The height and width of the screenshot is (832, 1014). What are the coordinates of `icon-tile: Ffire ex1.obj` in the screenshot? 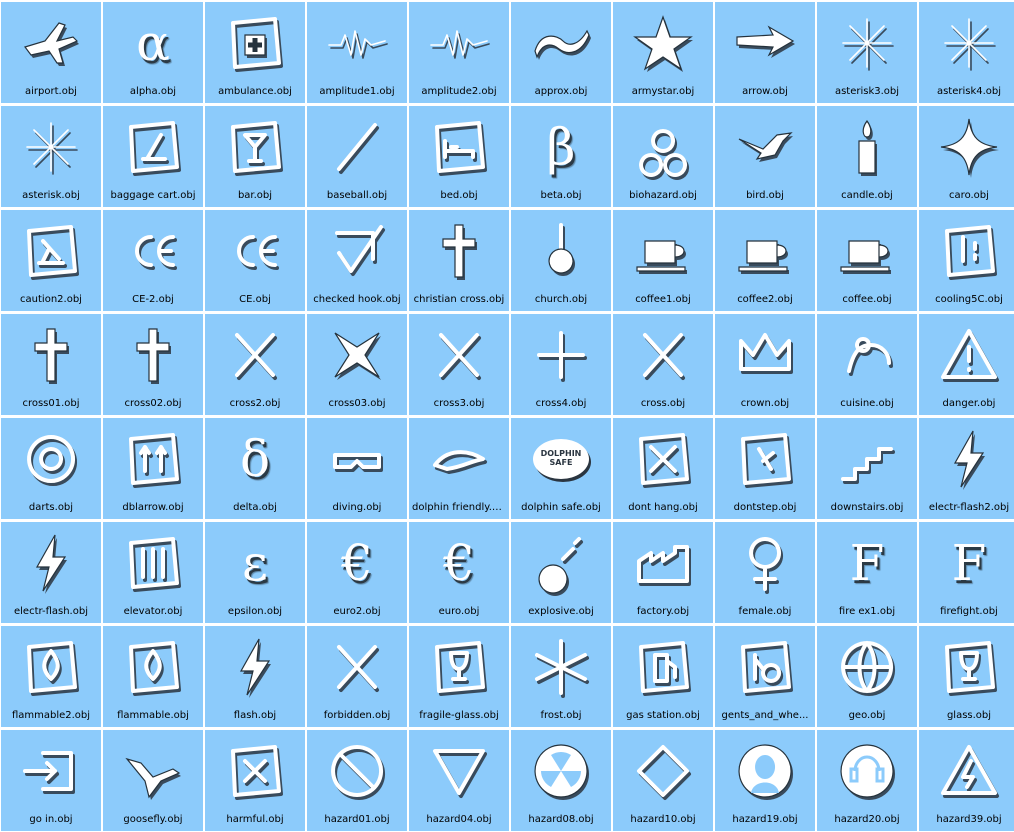 It's located at (867, 572).